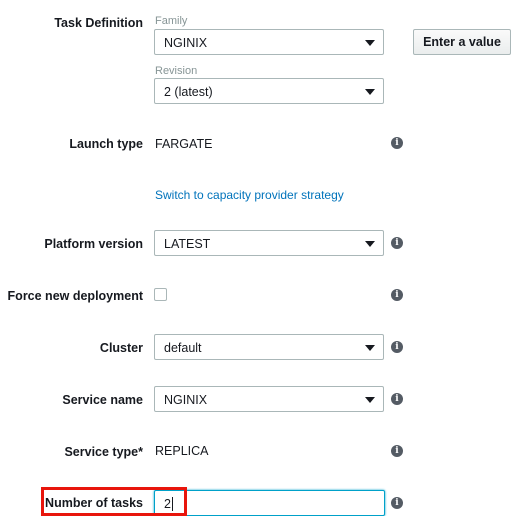 This screenshot has width=514, height=516. What do you see at coordinates (186, 43) in the screenshot?
I see `family-value: NGINIX` at bounding box center [186, 43].